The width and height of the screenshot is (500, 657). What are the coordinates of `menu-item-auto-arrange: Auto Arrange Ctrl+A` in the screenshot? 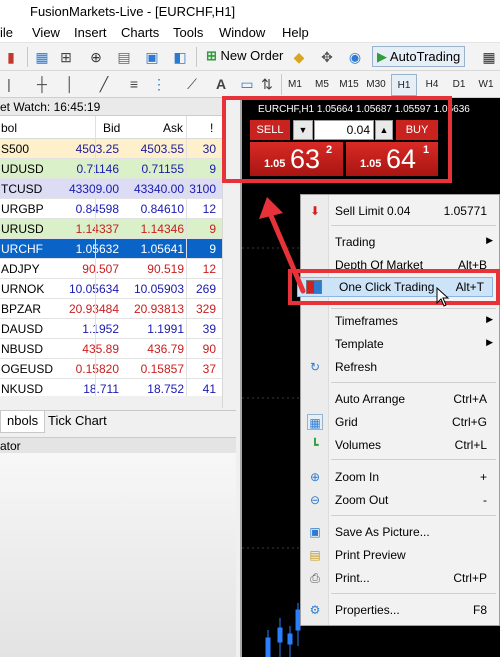 It's located at (400, 399).